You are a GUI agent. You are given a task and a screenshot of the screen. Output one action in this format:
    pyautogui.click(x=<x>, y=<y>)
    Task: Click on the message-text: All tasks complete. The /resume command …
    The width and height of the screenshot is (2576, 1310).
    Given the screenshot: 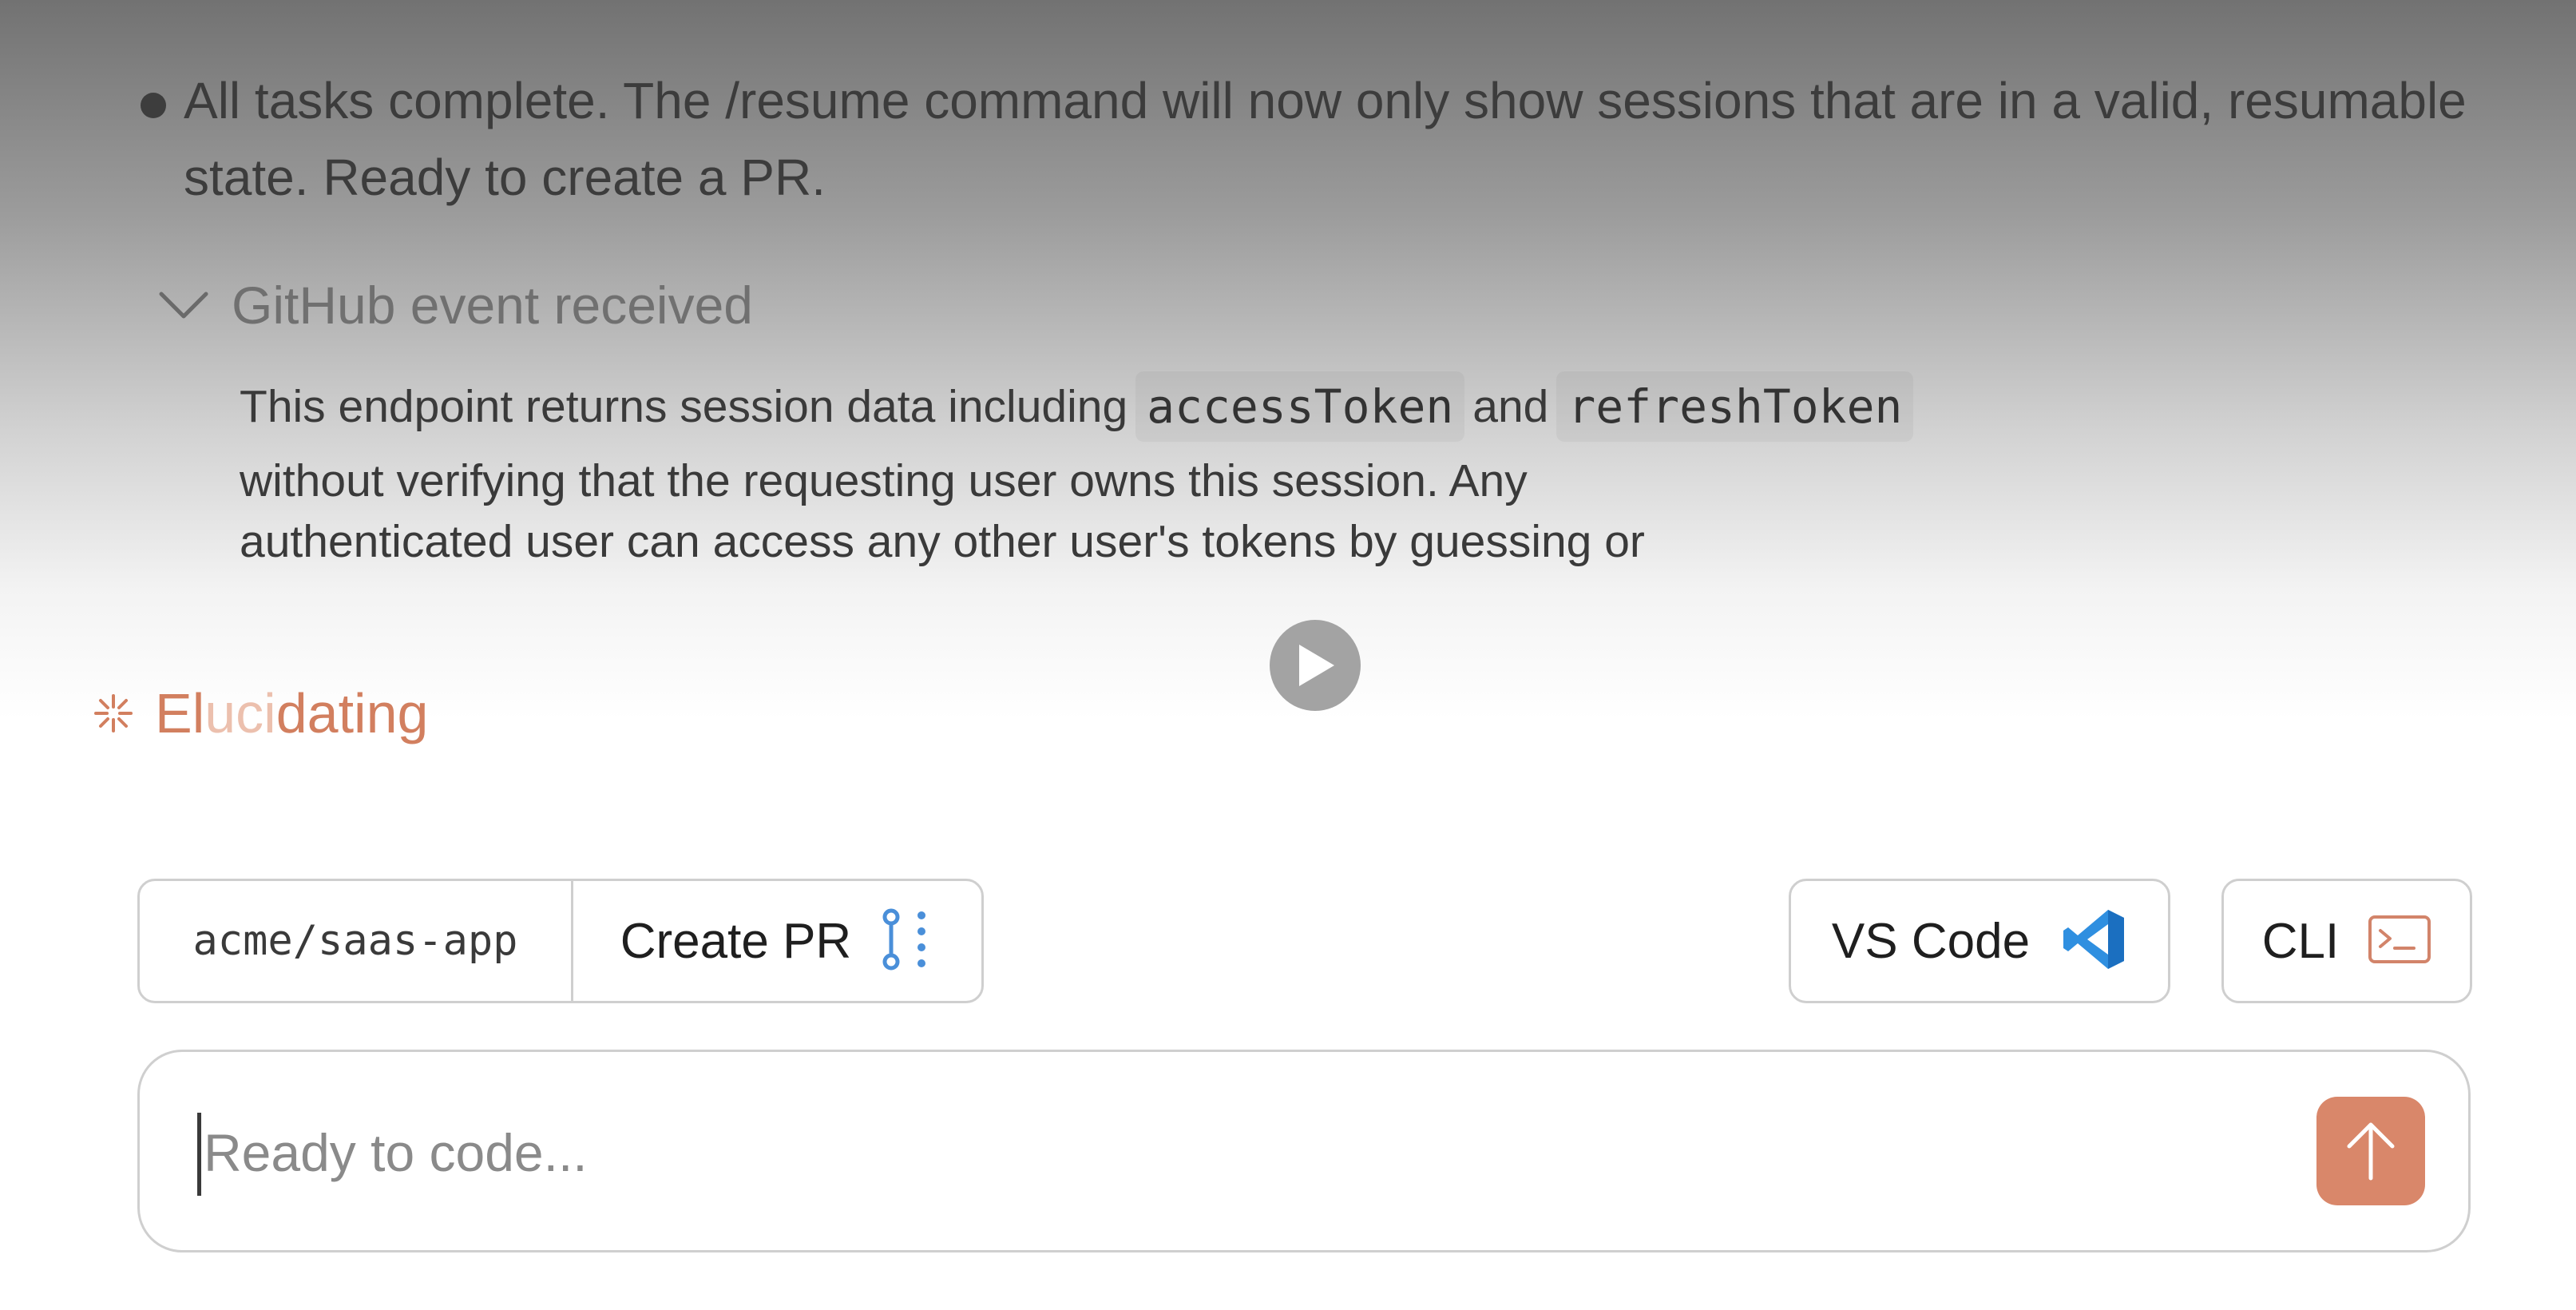 What is the action you would take?
    pyautogui.click(x=1326, y=139)
    